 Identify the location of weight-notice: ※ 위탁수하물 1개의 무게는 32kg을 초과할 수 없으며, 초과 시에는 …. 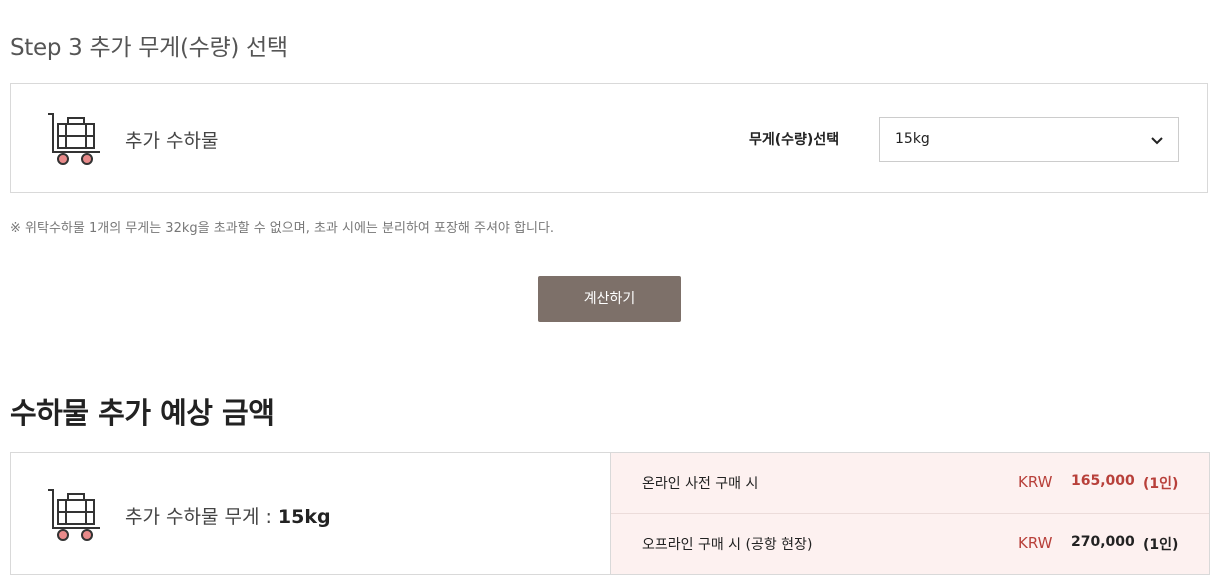
(282, 228).